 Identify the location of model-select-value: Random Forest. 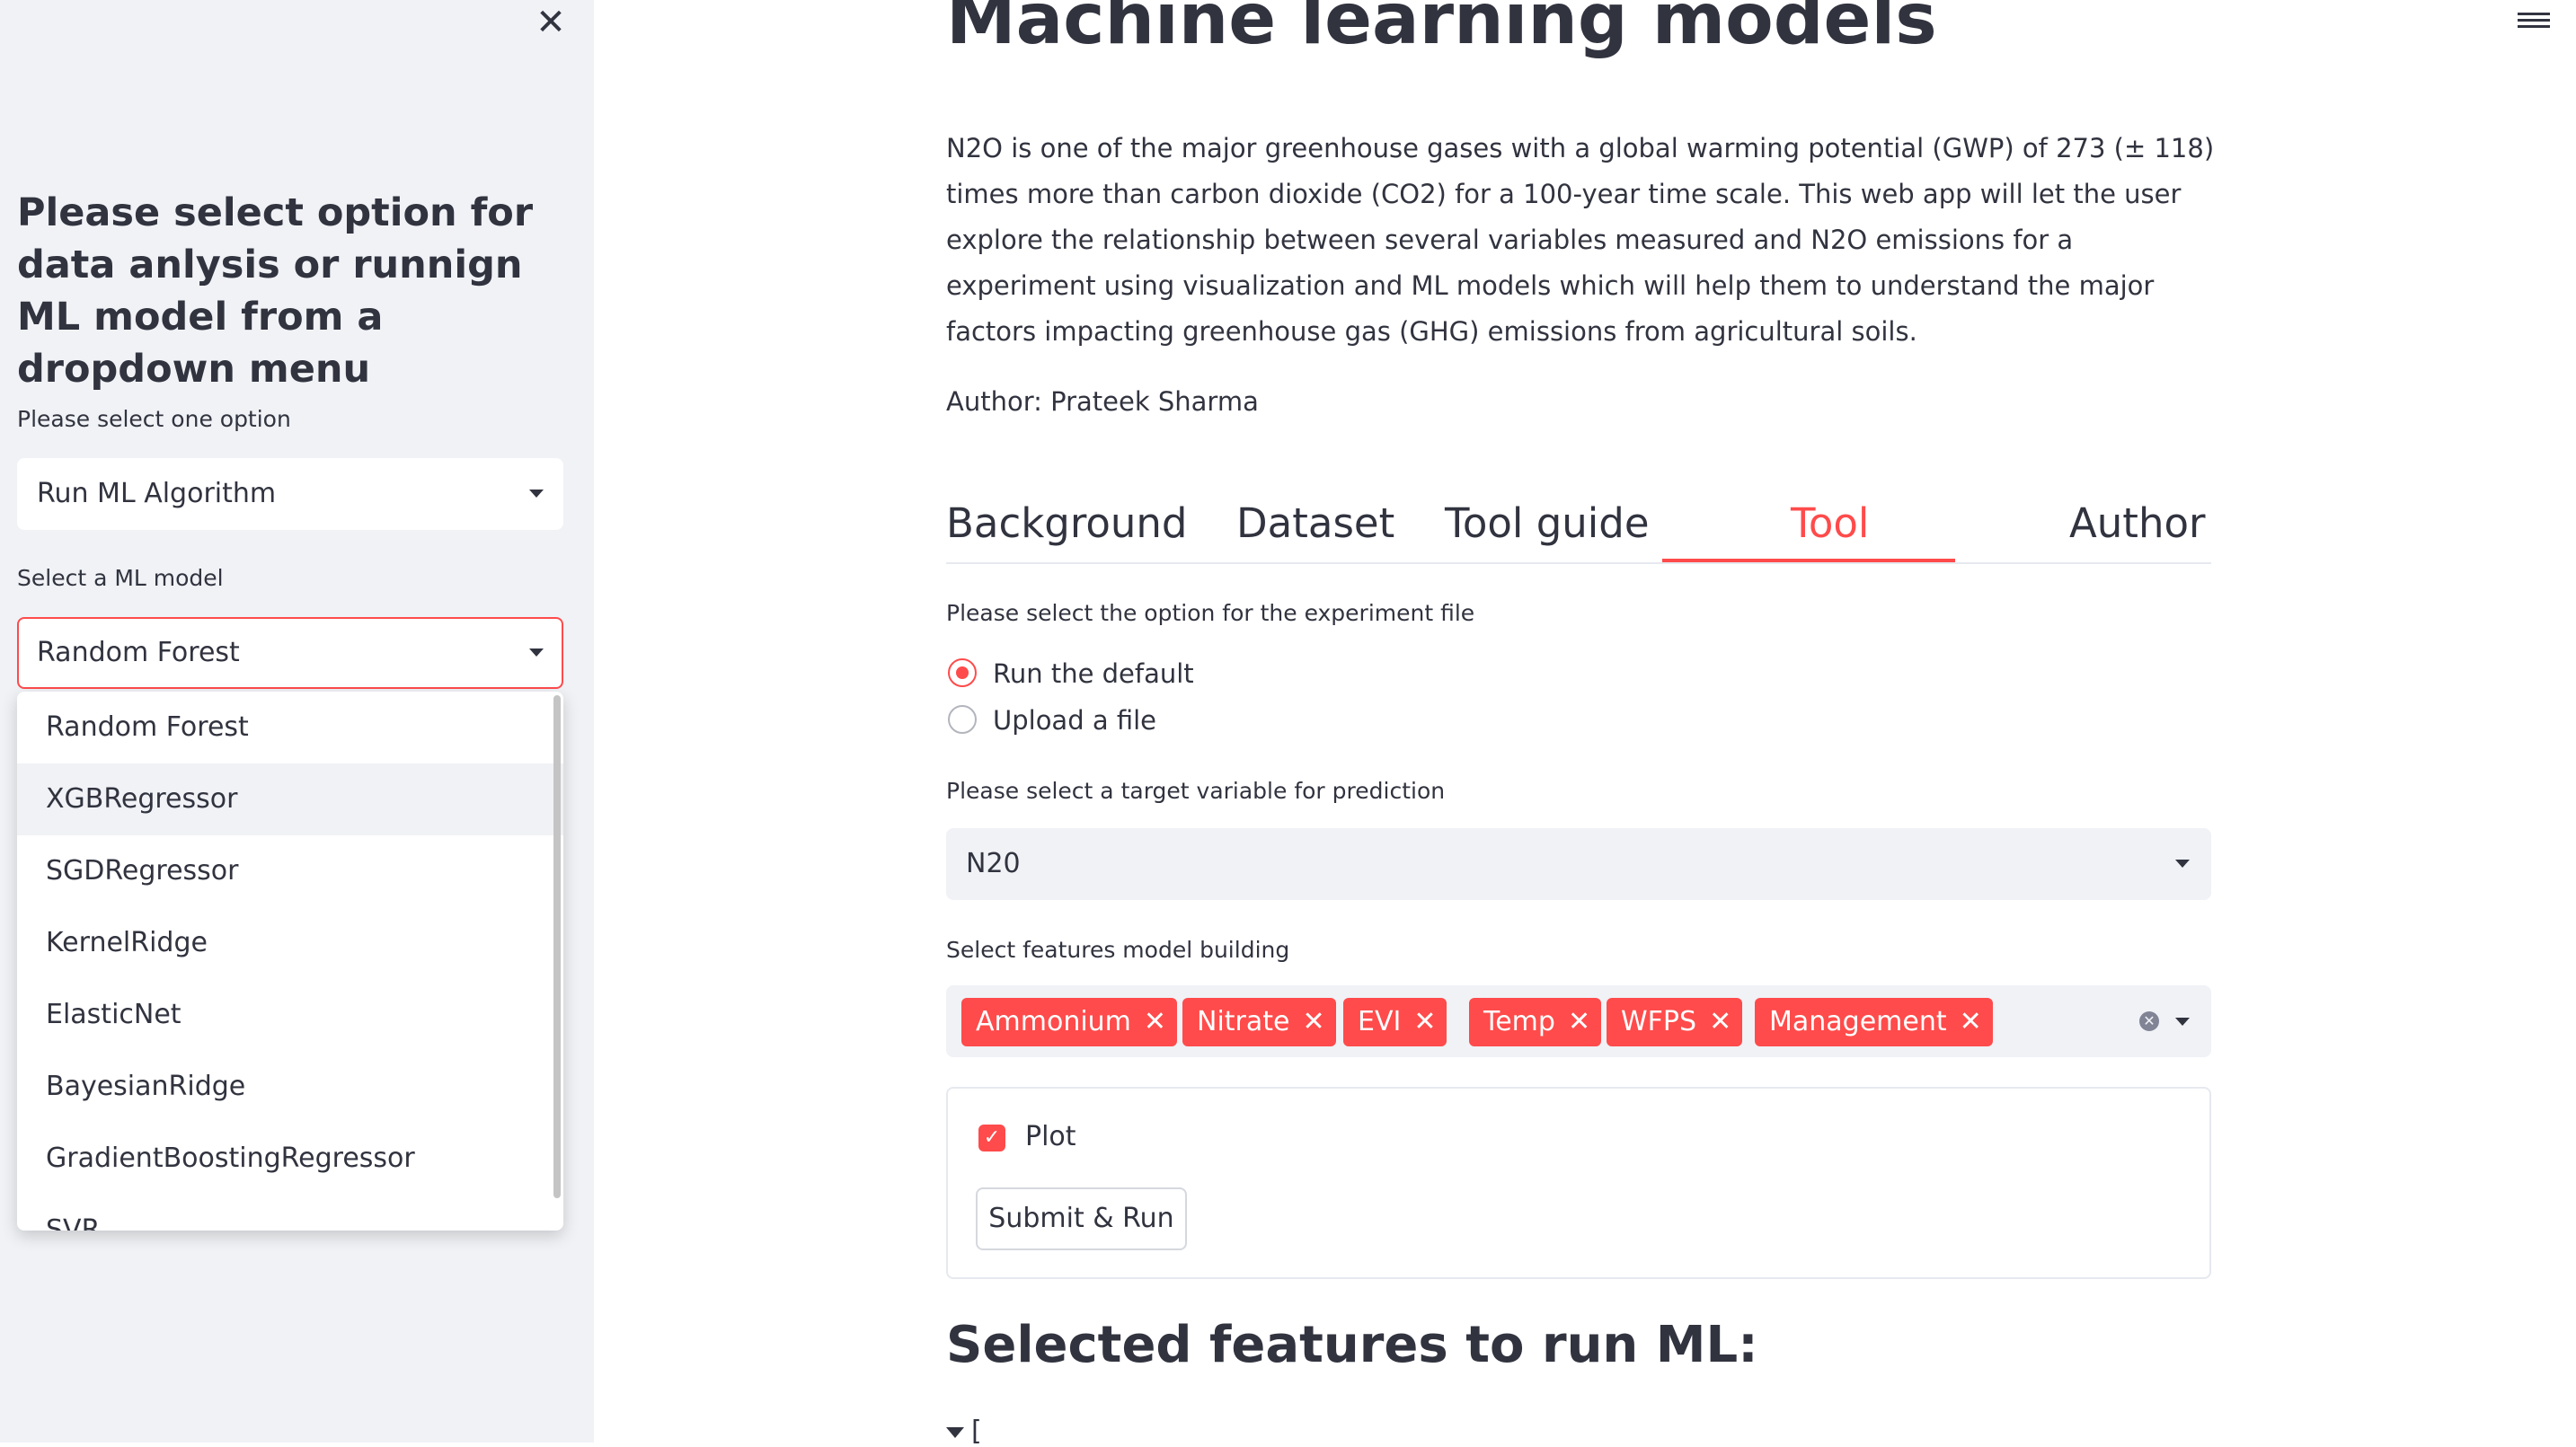
(138, 652).